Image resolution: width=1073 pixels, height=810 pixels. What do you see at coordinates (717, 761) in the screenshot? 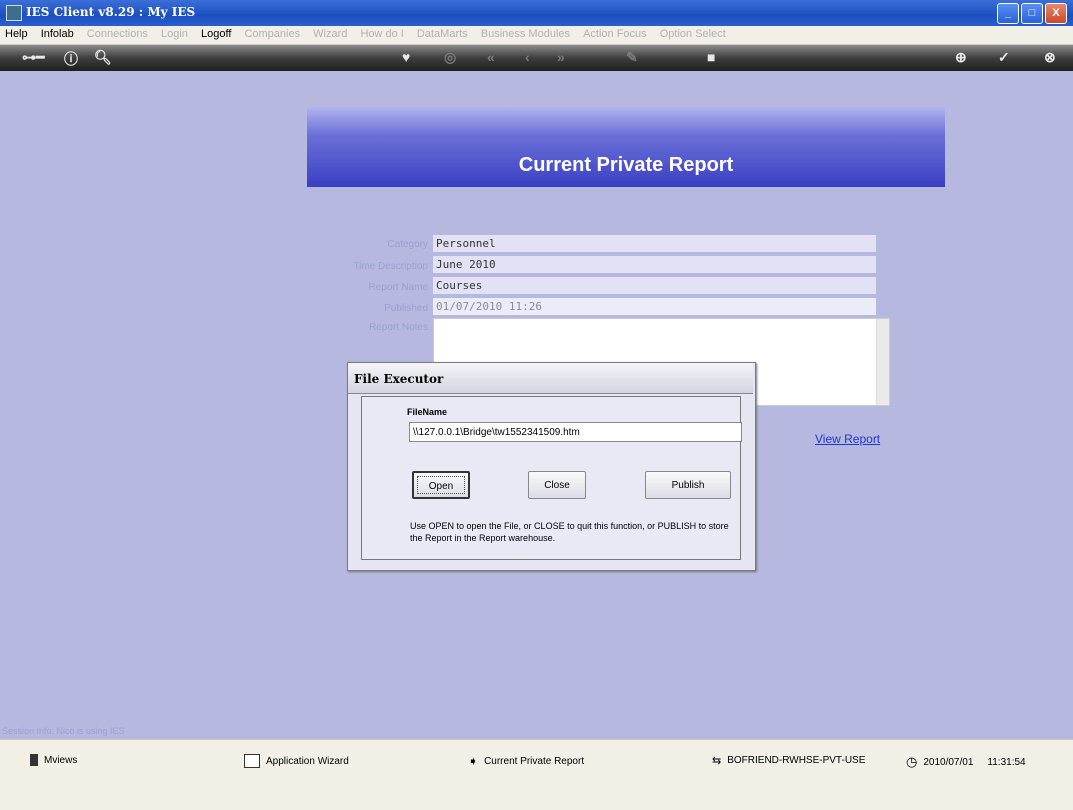
I see `connection-icon: ⇆` at bounding box center [717, 761].